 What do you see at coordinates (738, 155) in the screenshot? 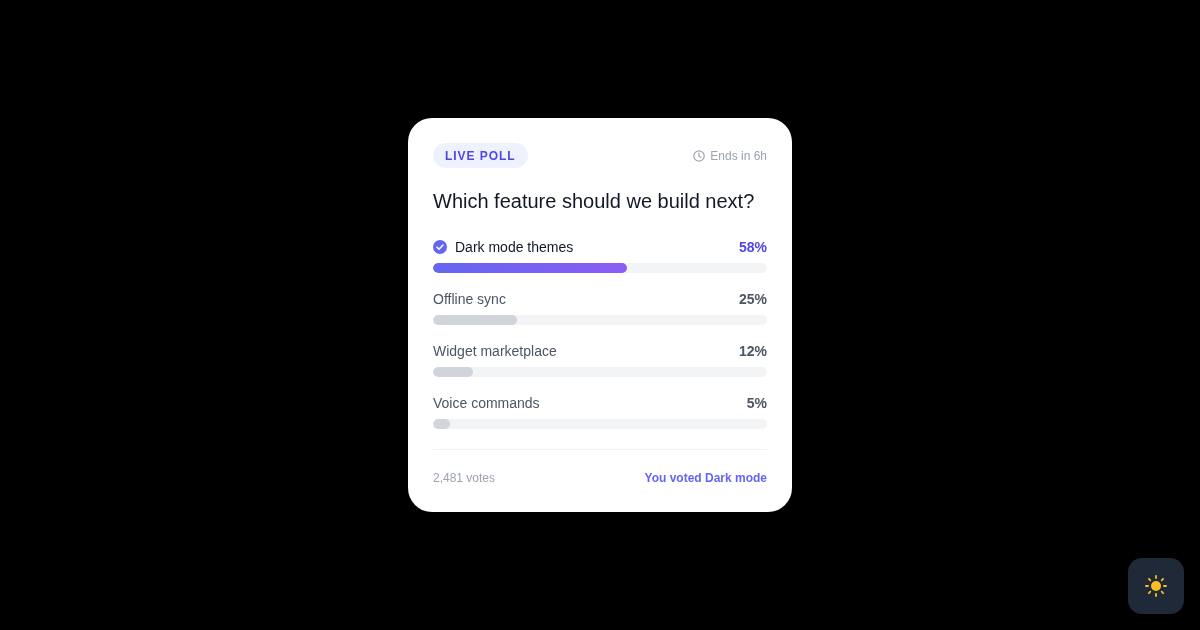
I see `deadline-text: Ends in 6h` at bounding box center [738, 155].